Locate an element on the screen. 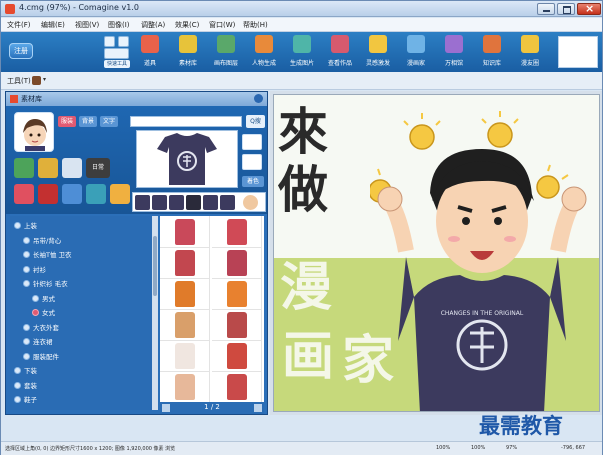 Image resolution: width=603 pixels, height=455 pixels. generate-image-icon is located at coordinates (302, 44).